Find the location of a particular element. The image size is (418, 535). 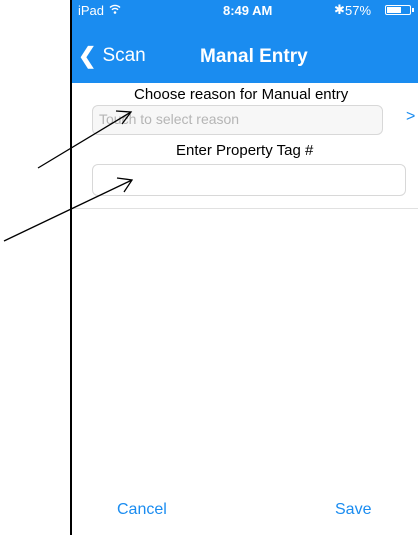

status-bar: iPad 8:49 AM ✱ 57% is located at coordinates (245, 11).